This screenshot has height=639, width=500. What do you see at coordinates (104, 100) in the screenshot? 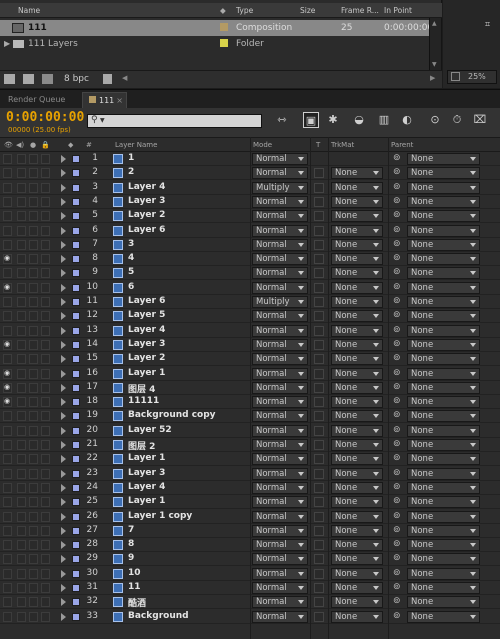
I see `tab-composition-111: 111 ×` at bounding box center [104, 100].